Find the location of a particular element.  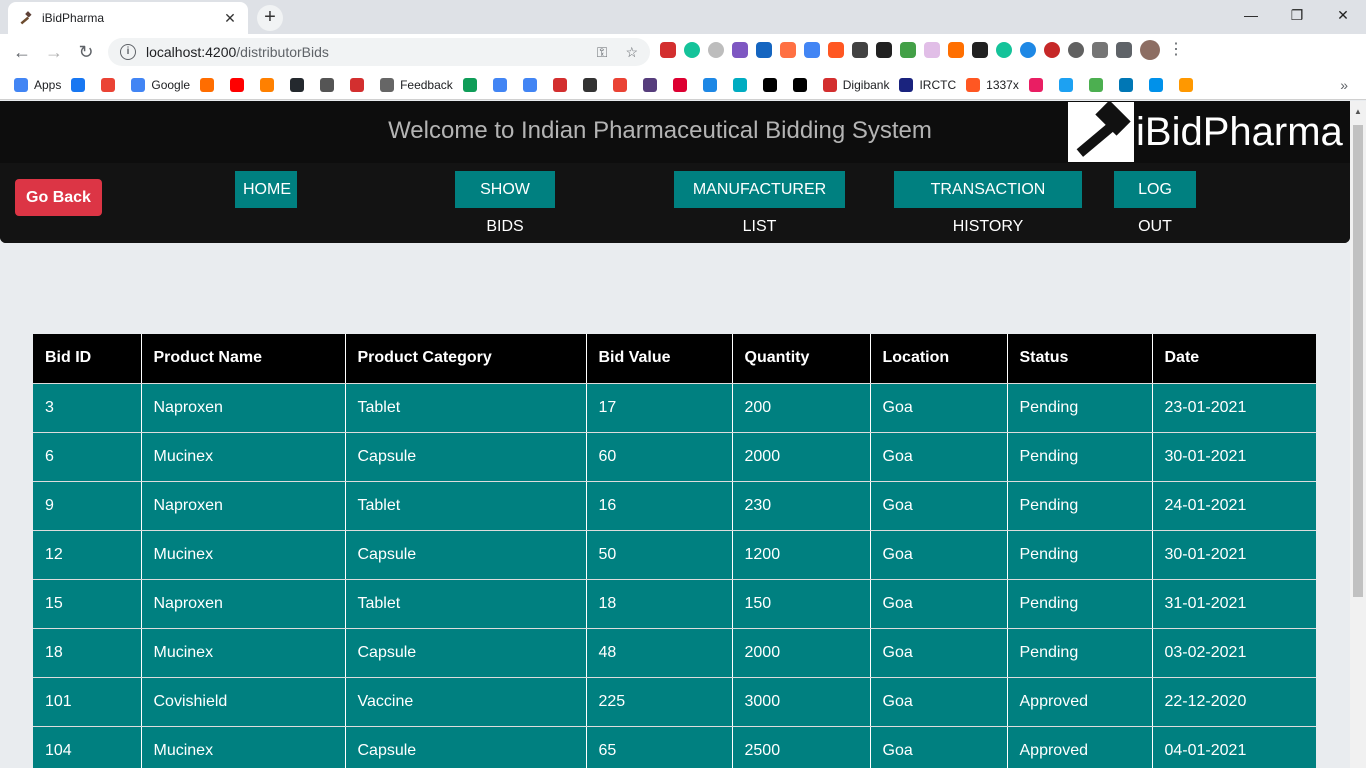

table-cell: 48 is located at coordinates (659, 653).